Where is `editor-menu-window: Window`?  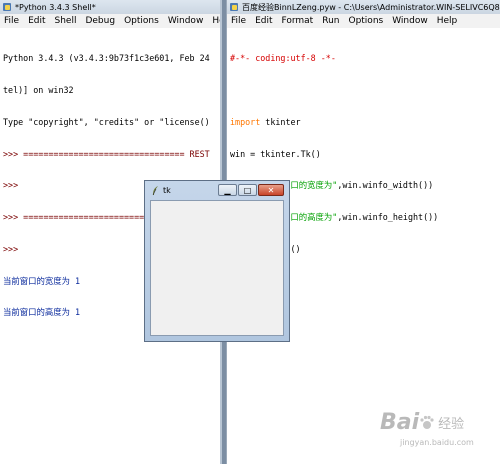 editor-menu-window: Window is located at coordinates (410, 21).